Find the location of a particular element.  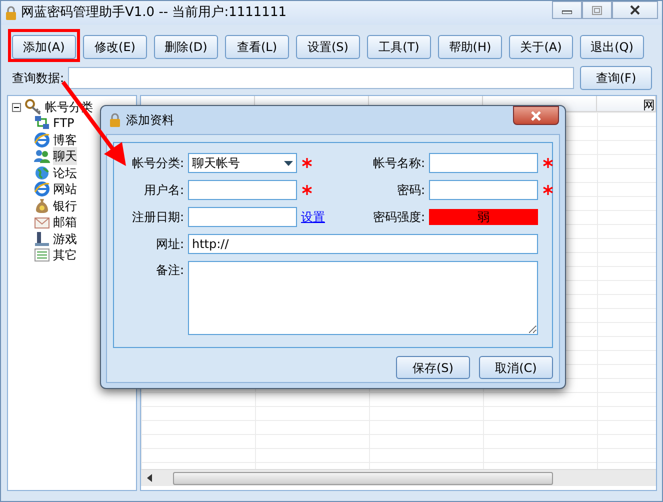

toolbar-button: 添加(A) is located at coordinates (44, 47).